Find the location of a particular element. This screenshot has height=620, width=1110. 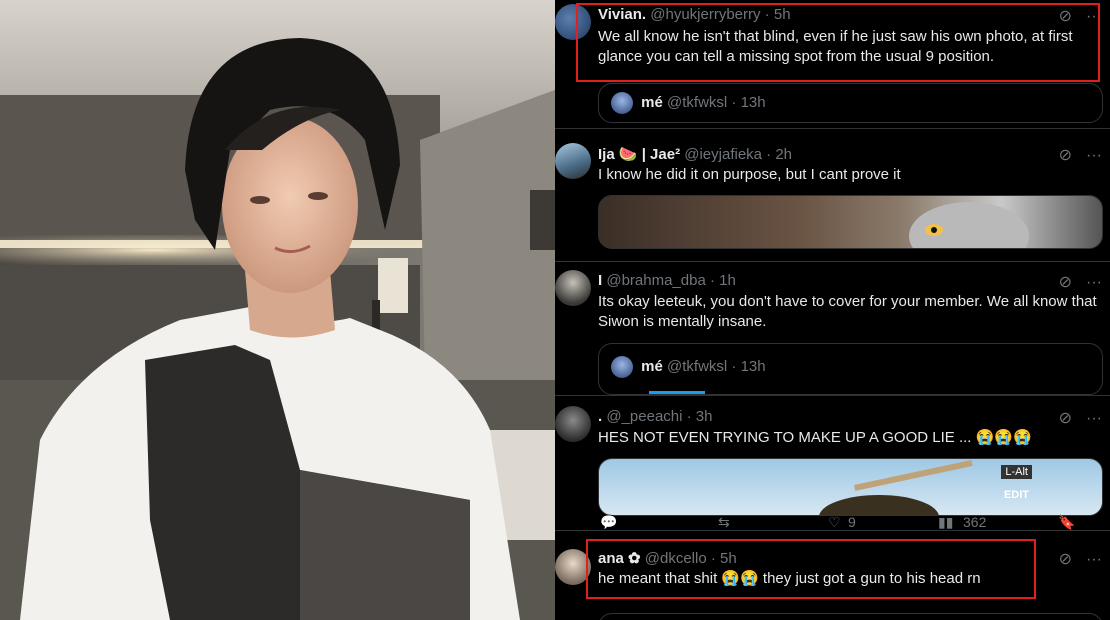

display-name: Ija 🍉 | Jae² is located at coordinates (639, 154).